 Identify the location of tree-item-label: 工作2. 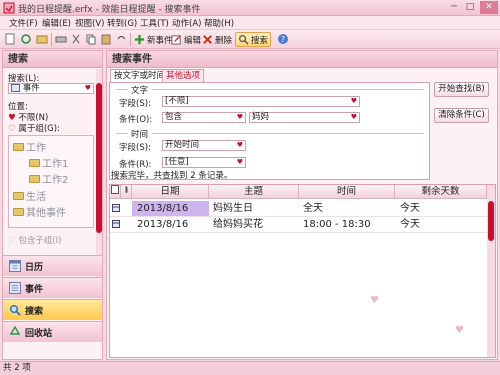
(55, 180).